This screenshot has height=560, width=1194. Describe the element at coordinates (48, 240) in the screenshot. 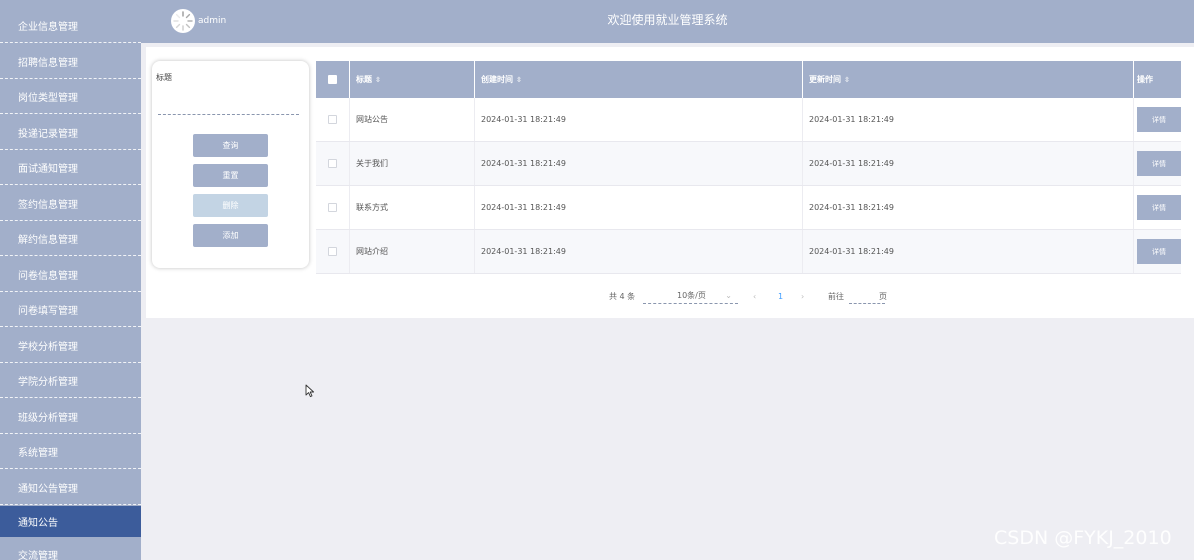

I see `sidebar-item-label: 解约信息管理` at that location.